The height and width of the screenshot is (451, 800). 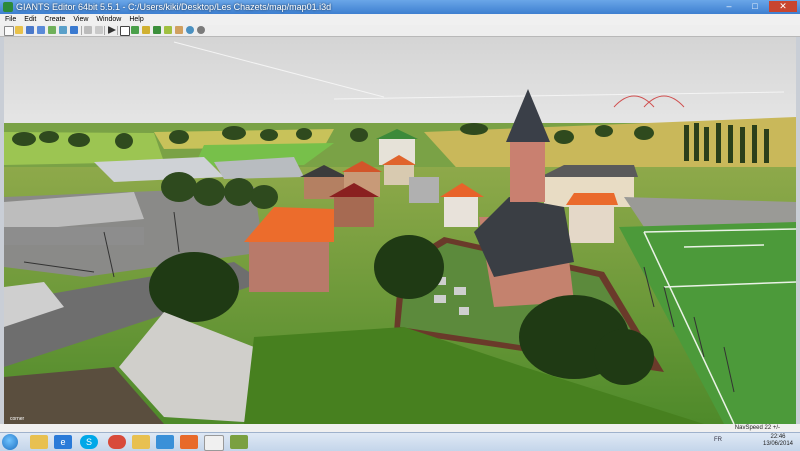 What do you see at coordinates (400, 31) in the screenshot?
I see `toolbar` at bounding box center [400, 31].